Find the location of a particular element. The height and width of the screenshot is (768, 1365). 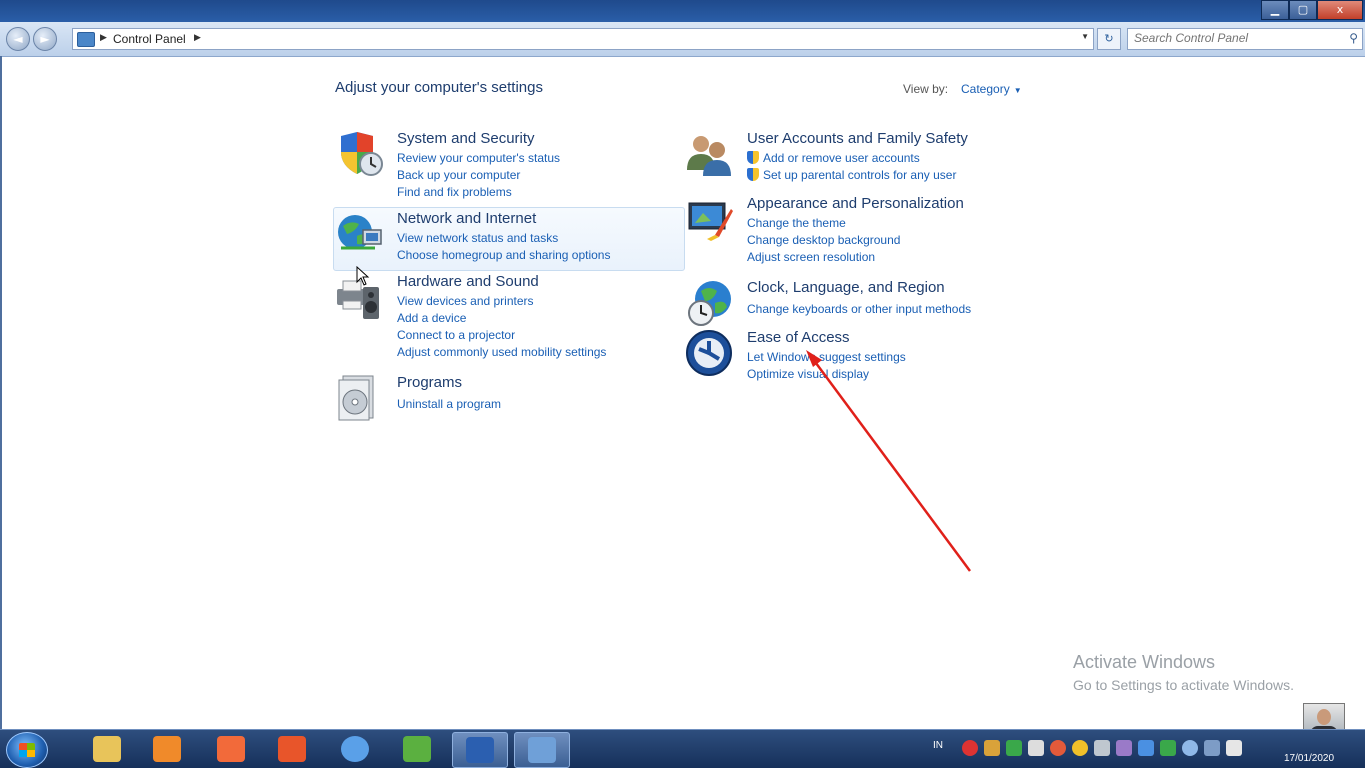

avatar-head is located at coordinates (1324, 717).